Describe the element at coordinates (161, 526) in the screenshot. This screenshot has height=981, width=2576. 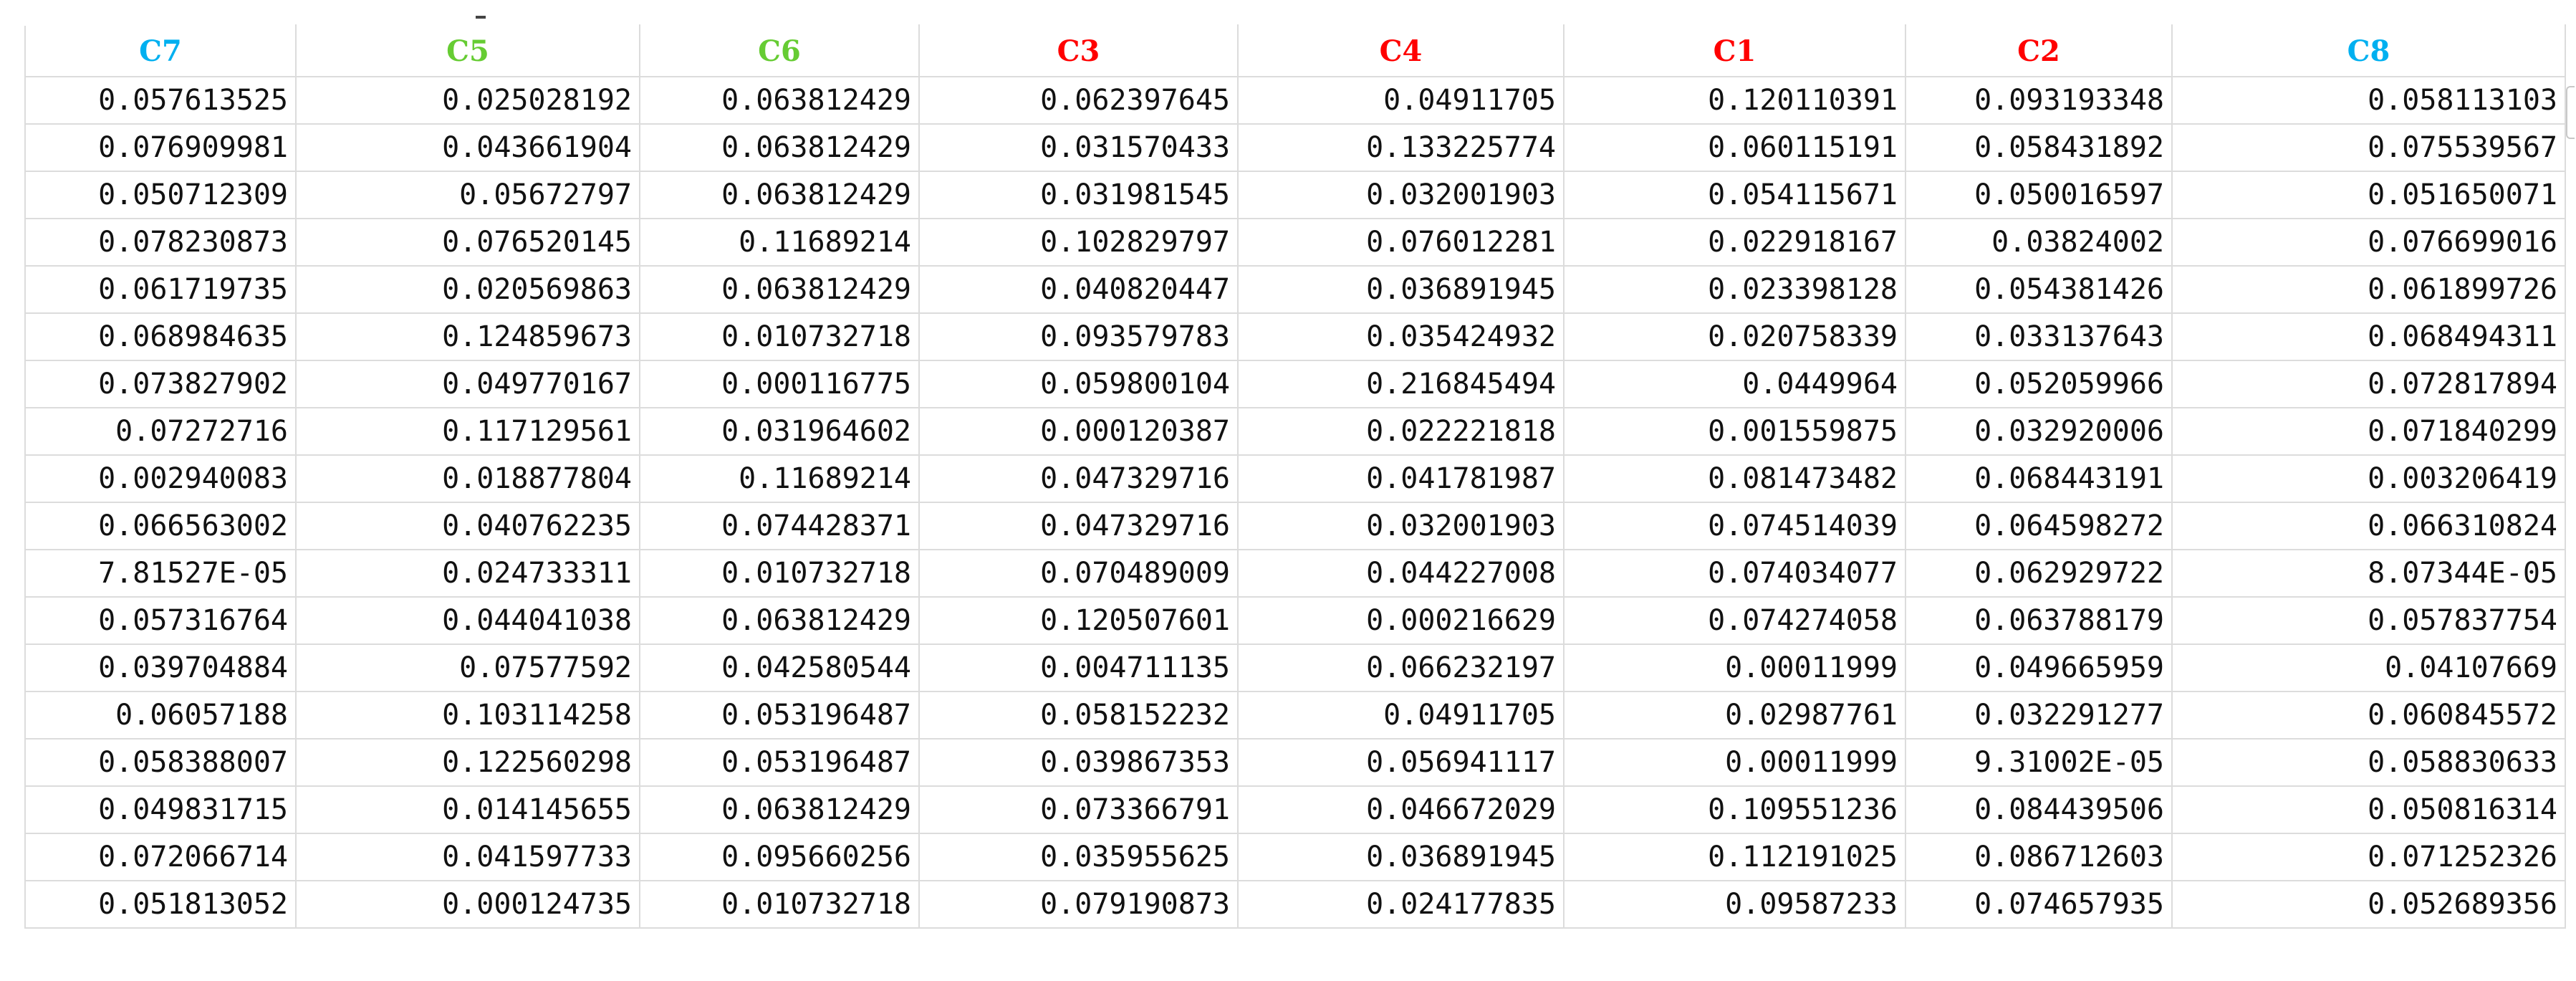
I see `table-cell: 0.066563002` at that location.